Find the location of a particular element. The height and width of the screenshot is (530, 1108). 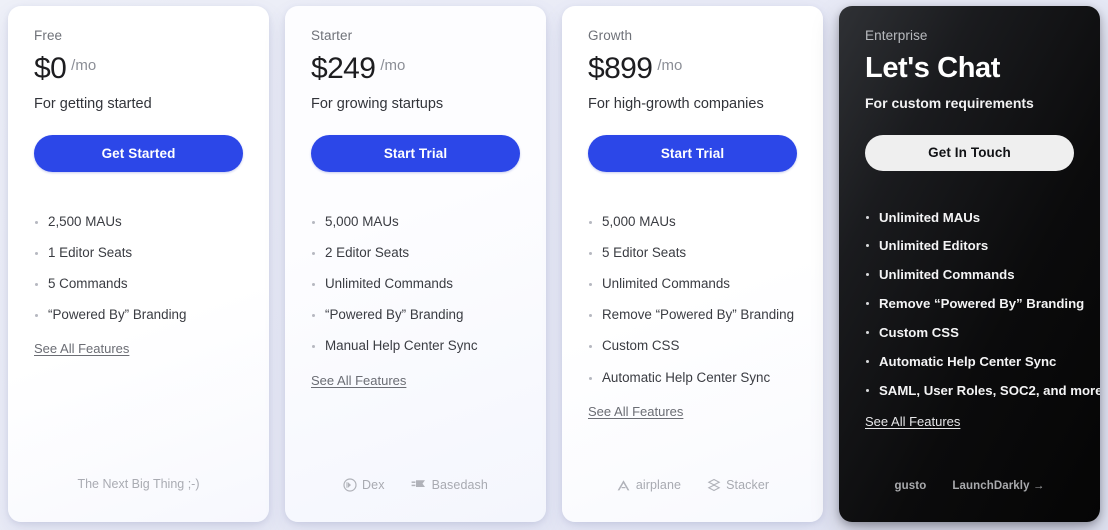

plan-tagline: For high-growth companies is located at coordinates (676, 104).